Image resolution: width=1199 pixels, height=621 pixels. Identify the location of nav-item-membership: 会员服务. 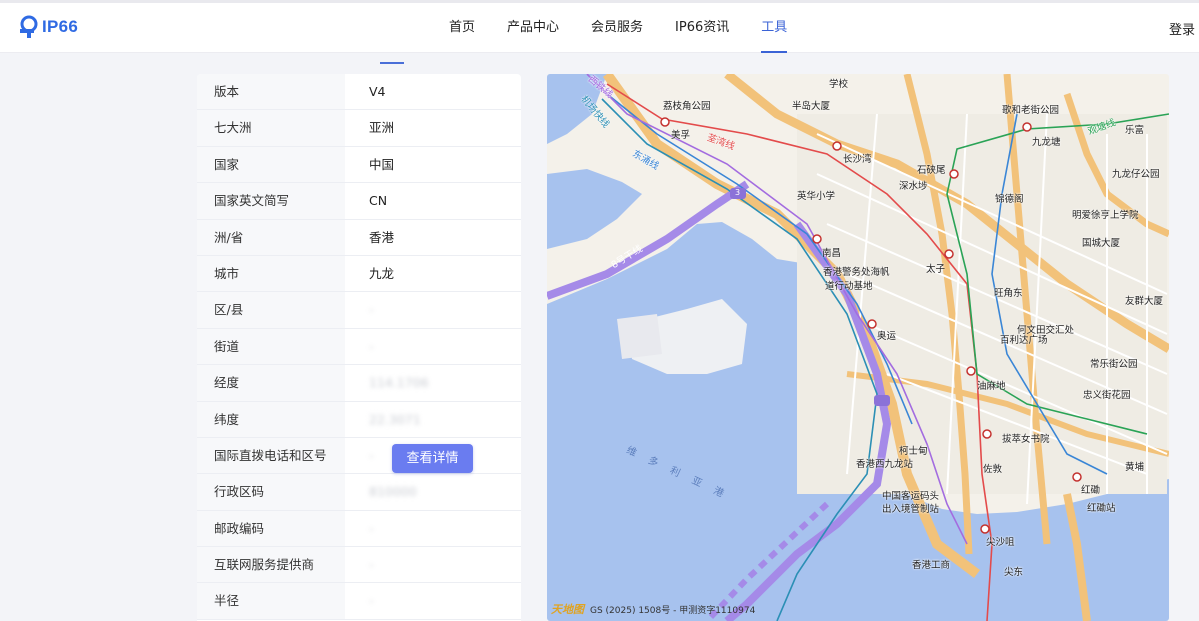
(617, 28).